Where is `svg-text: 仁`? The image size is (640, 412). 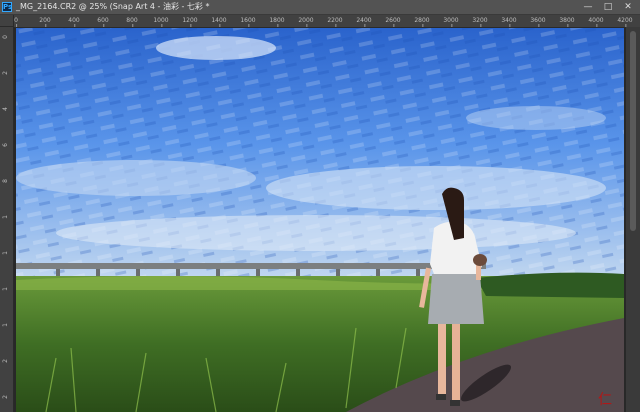
svg-text: 仁 is located at coordinates (605, 400).